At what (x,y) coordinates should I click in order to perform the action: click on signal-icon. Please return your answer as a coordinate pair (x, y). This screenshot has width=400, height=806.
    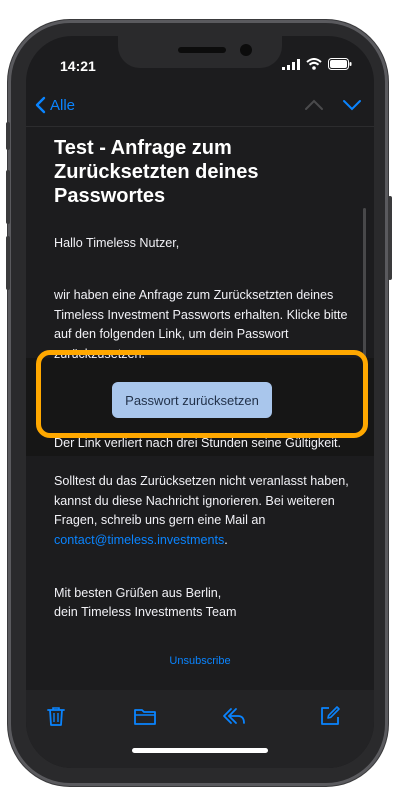
    Looking at the image, I should click on (291, 64).